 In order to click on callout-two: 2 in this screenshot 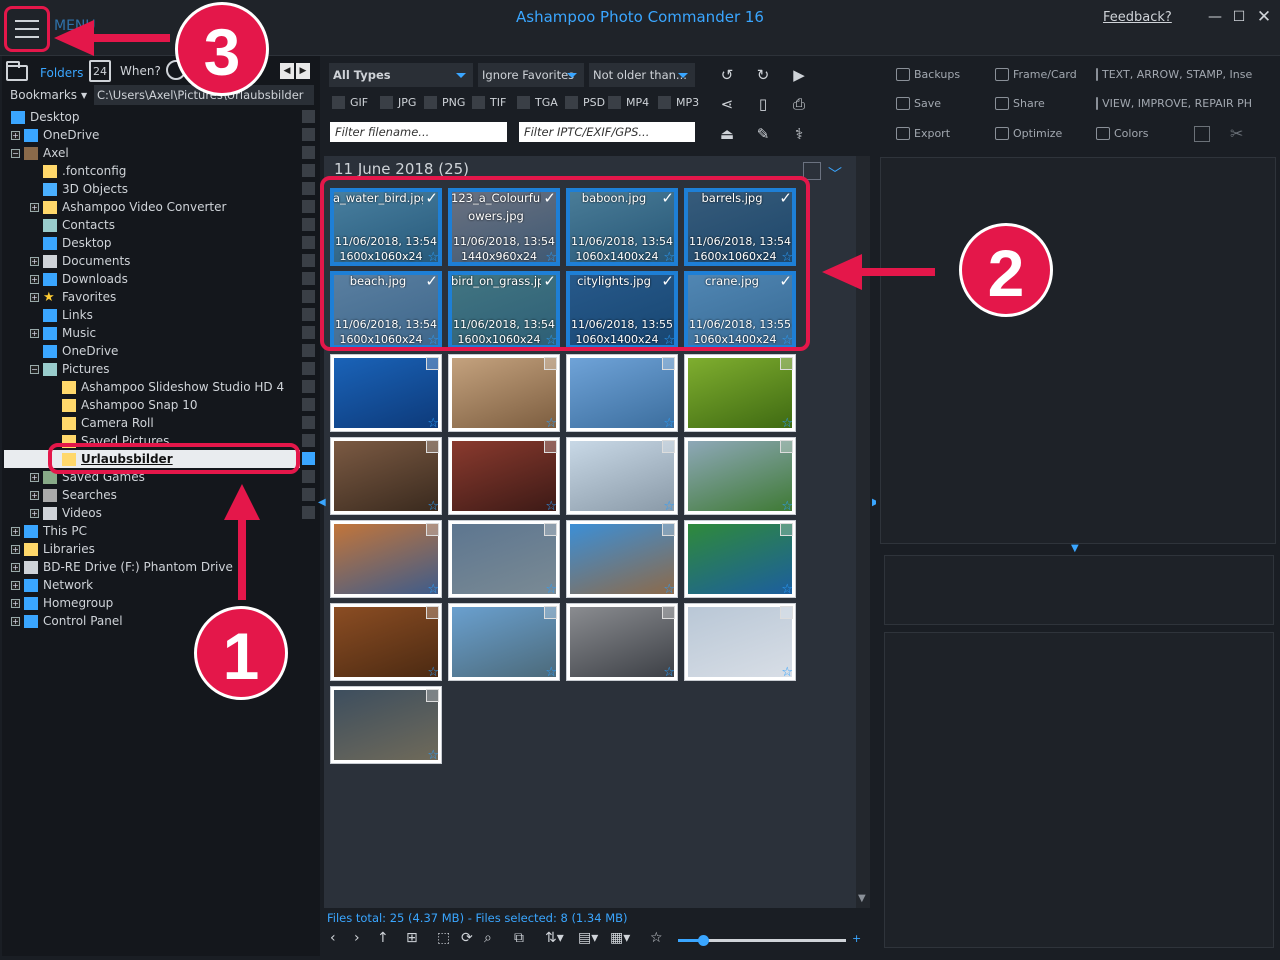, I will do `click(1006, 270)`.